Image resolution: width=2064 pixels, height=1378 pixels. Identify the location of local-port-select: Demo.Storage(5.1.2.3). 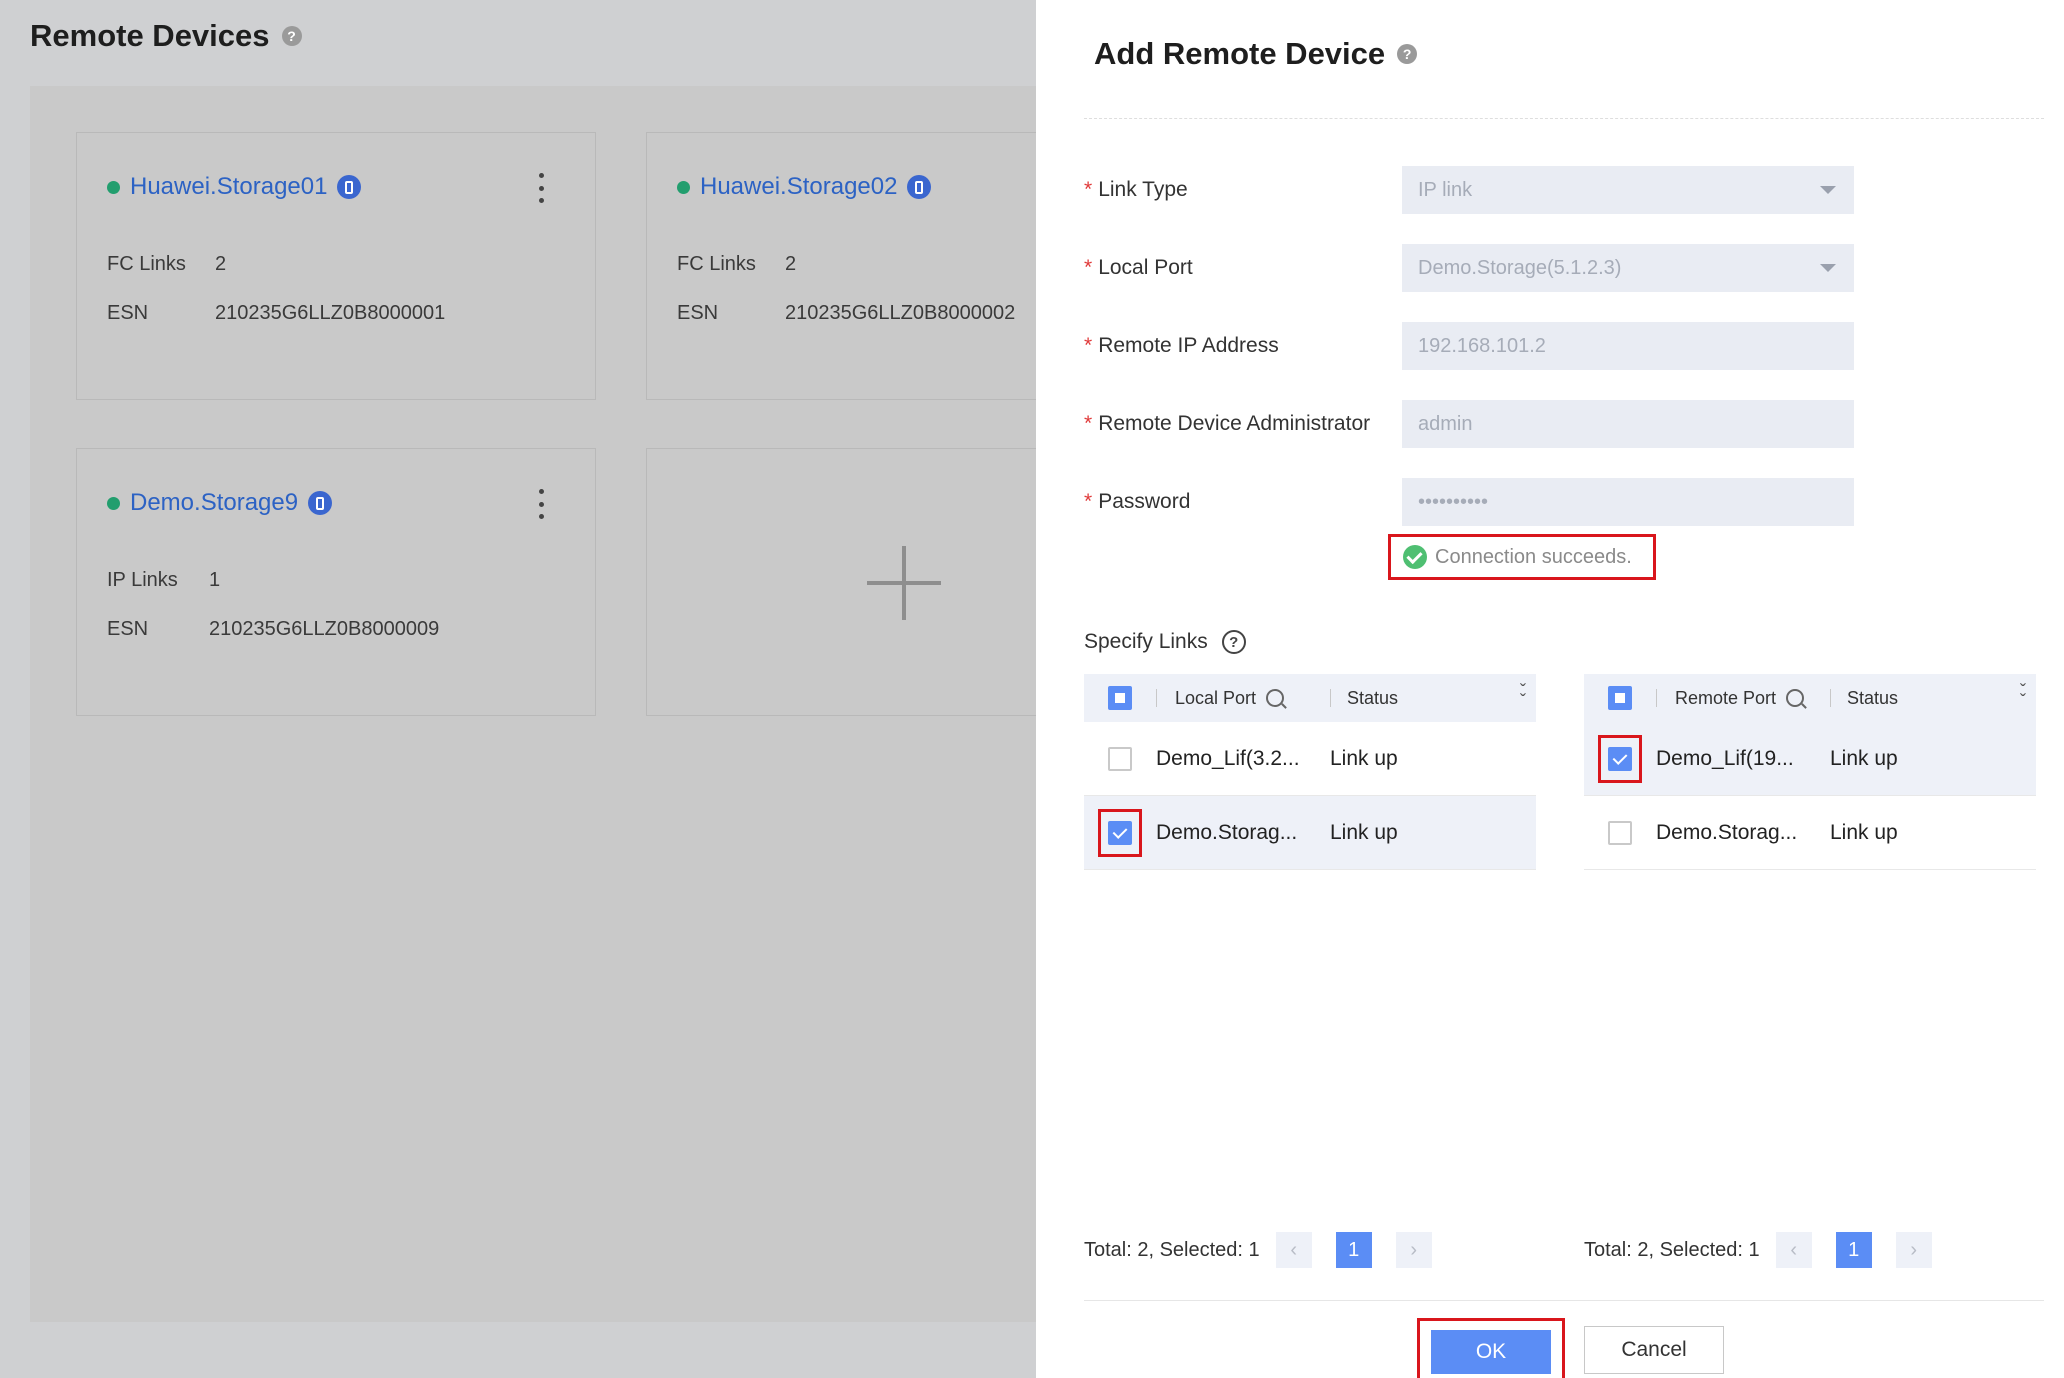
(1628, 268).